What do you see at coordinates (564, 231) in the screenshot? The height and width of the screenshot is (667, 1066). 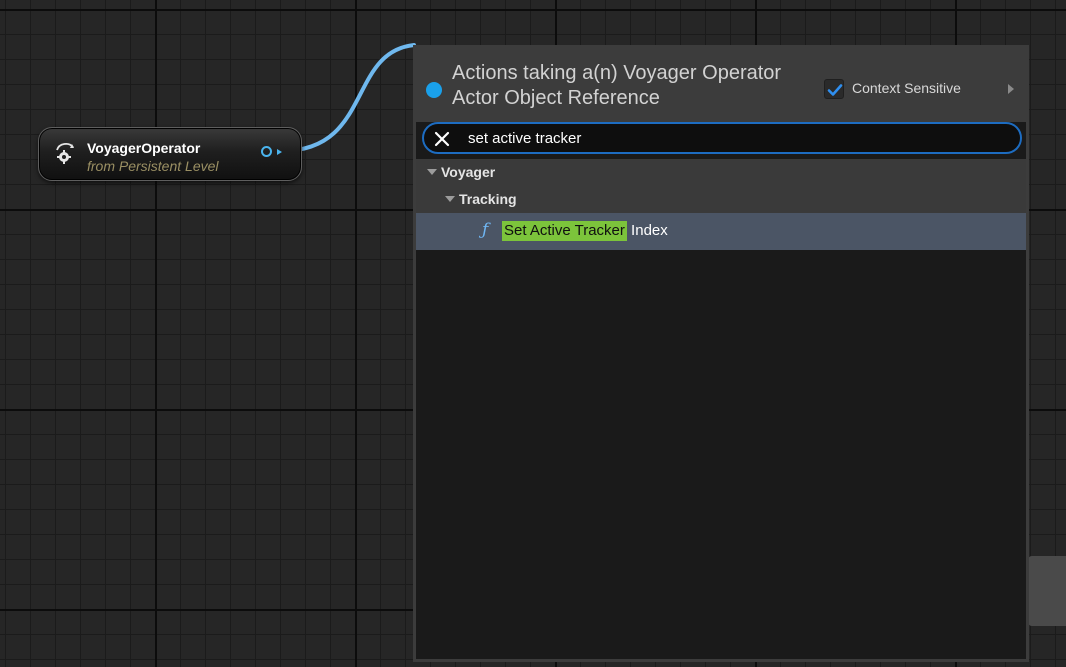 I see `search-match-highlight: Set Active Tracker` at bounding box center [564, 231].